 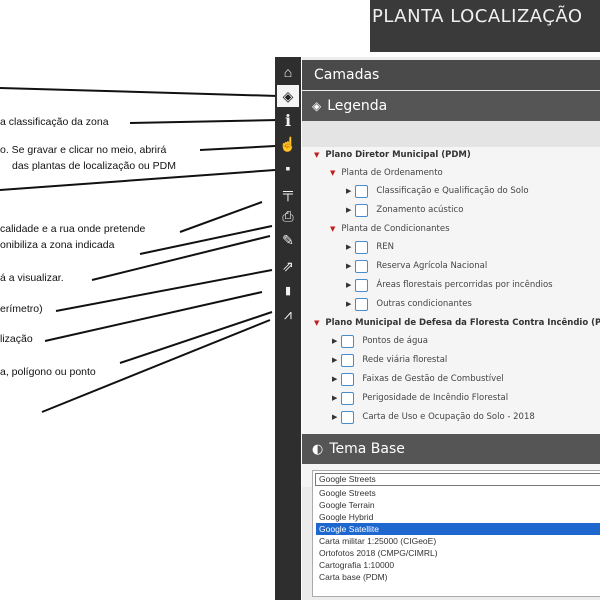 I want to click on select-option: Cartografia 1:10000, so click(x=458, y=565).